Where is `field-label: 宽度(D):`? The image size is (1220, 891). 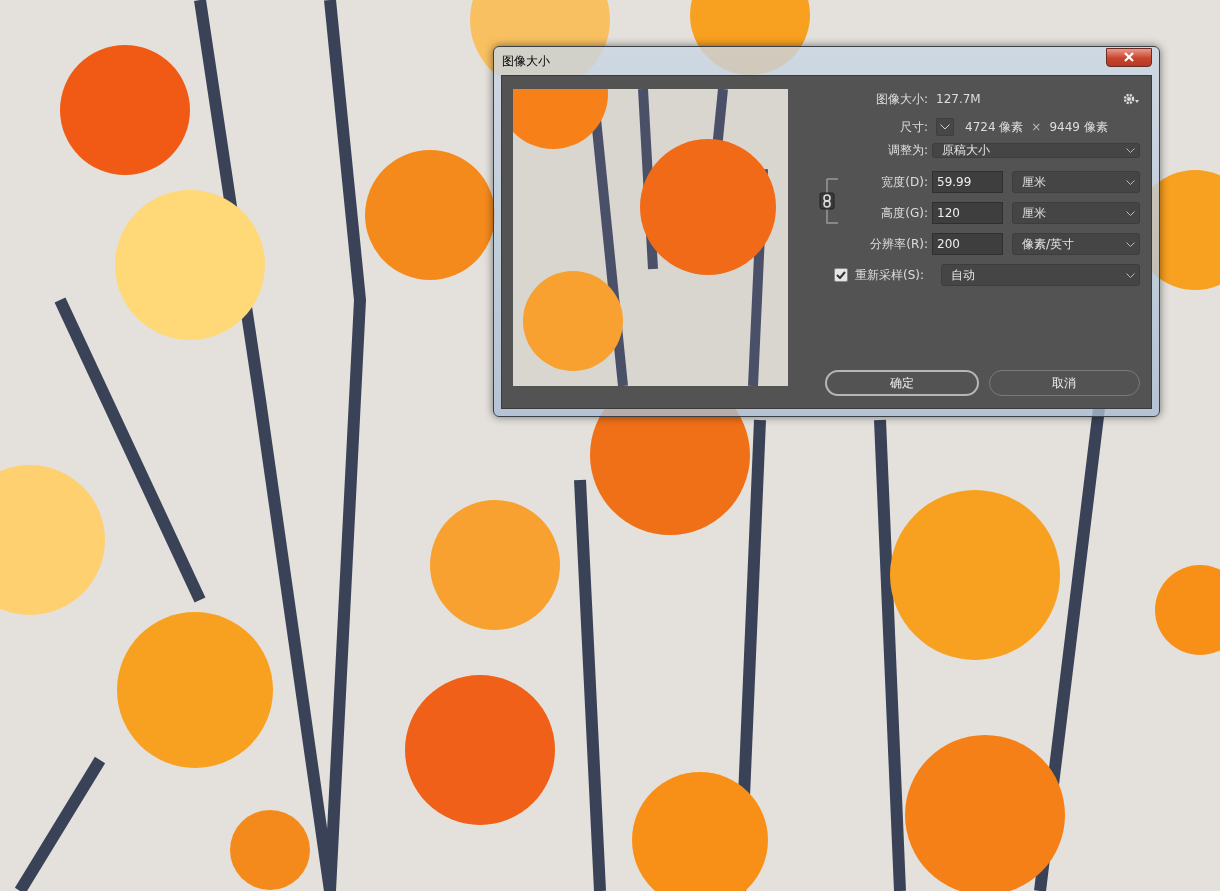
field-label: 宽度(D): is located at coordinates (904, 182).